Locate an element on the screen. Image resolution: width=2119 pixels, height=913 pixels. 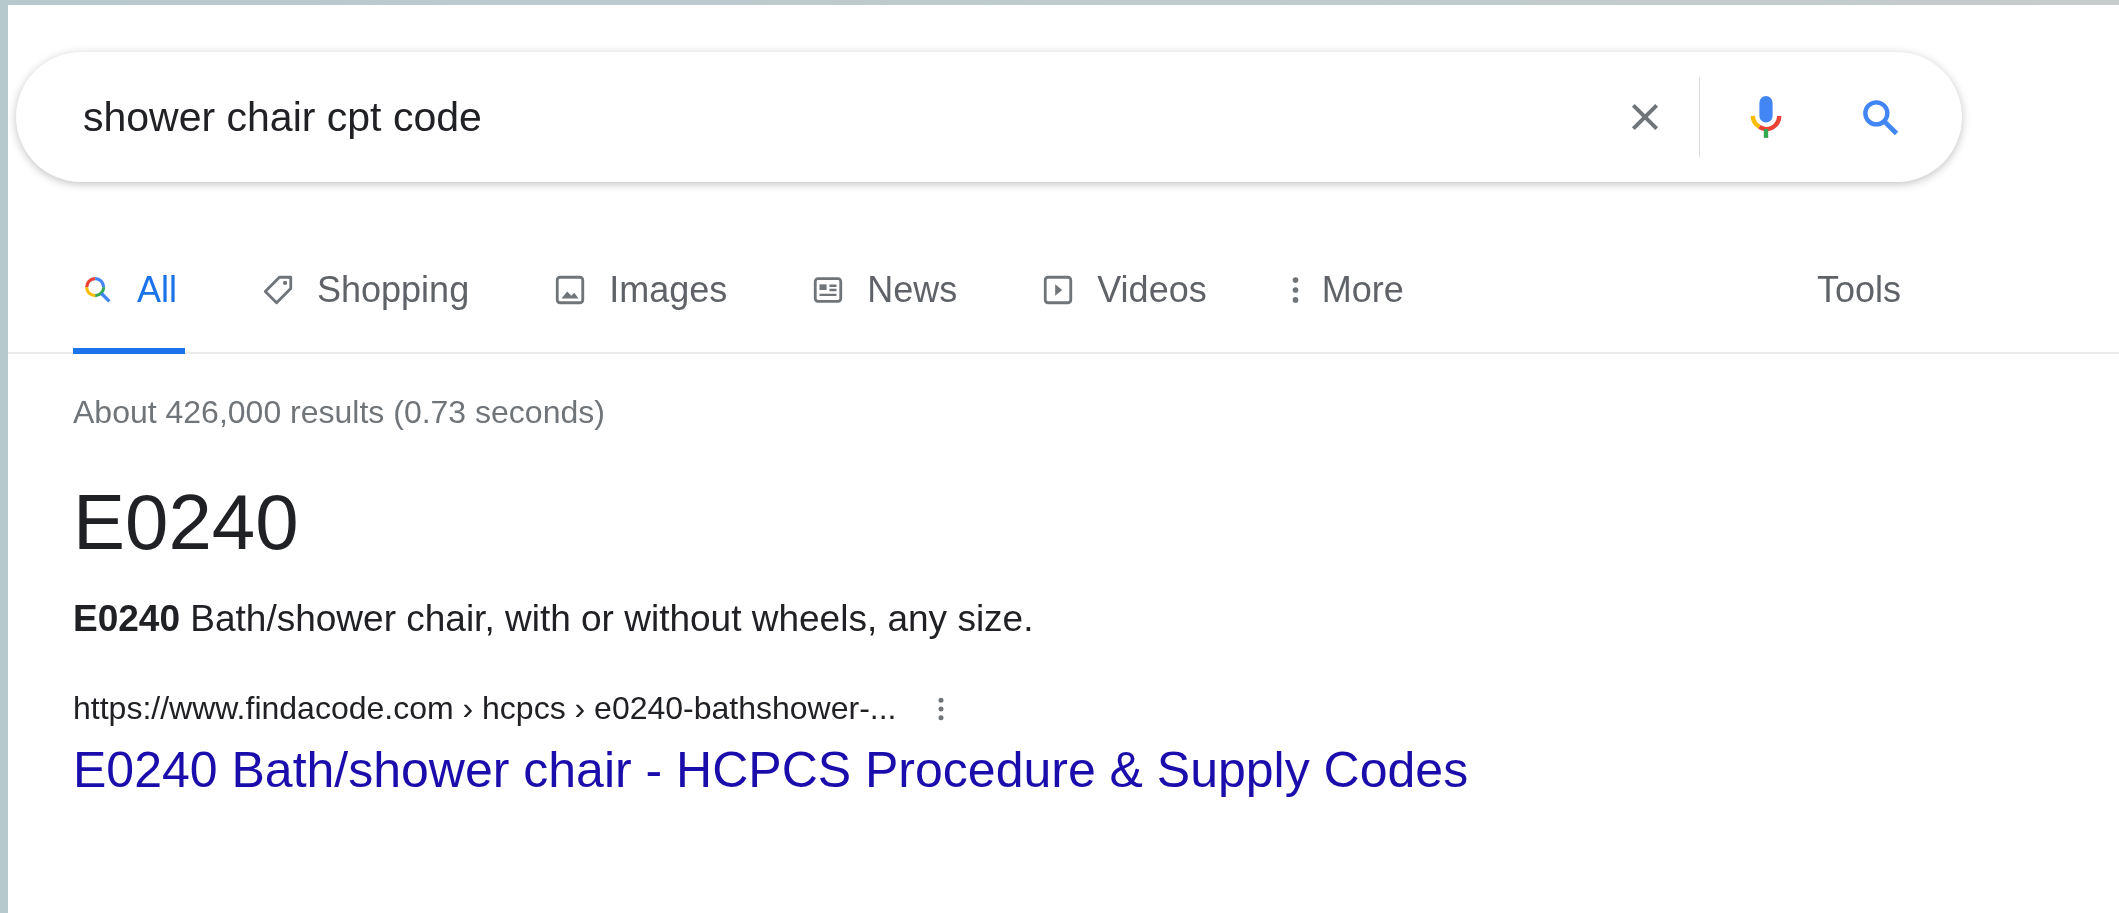
tab: Videos is located at coordinates (1124, 268).